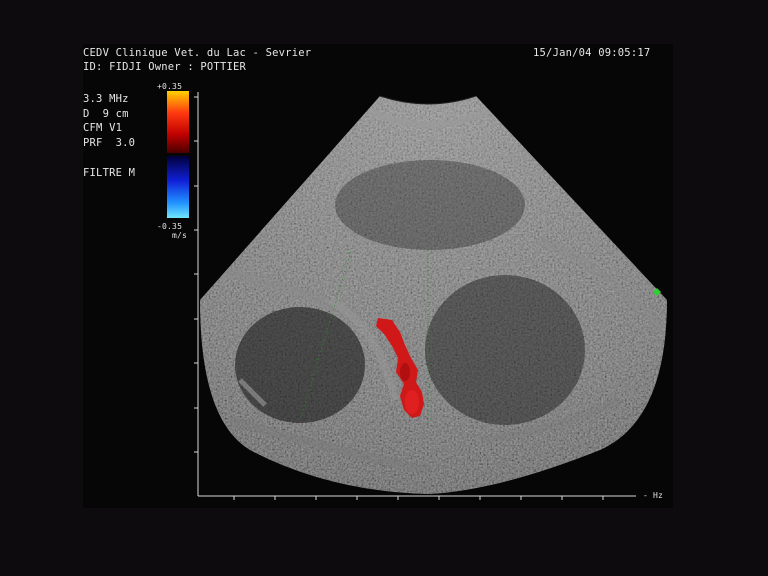 This screenshot has width=768, height=576. What do you see at coordinates (417, 497) in the screenshot?
I see `bottom-axis` at bounding box center [417, 497].